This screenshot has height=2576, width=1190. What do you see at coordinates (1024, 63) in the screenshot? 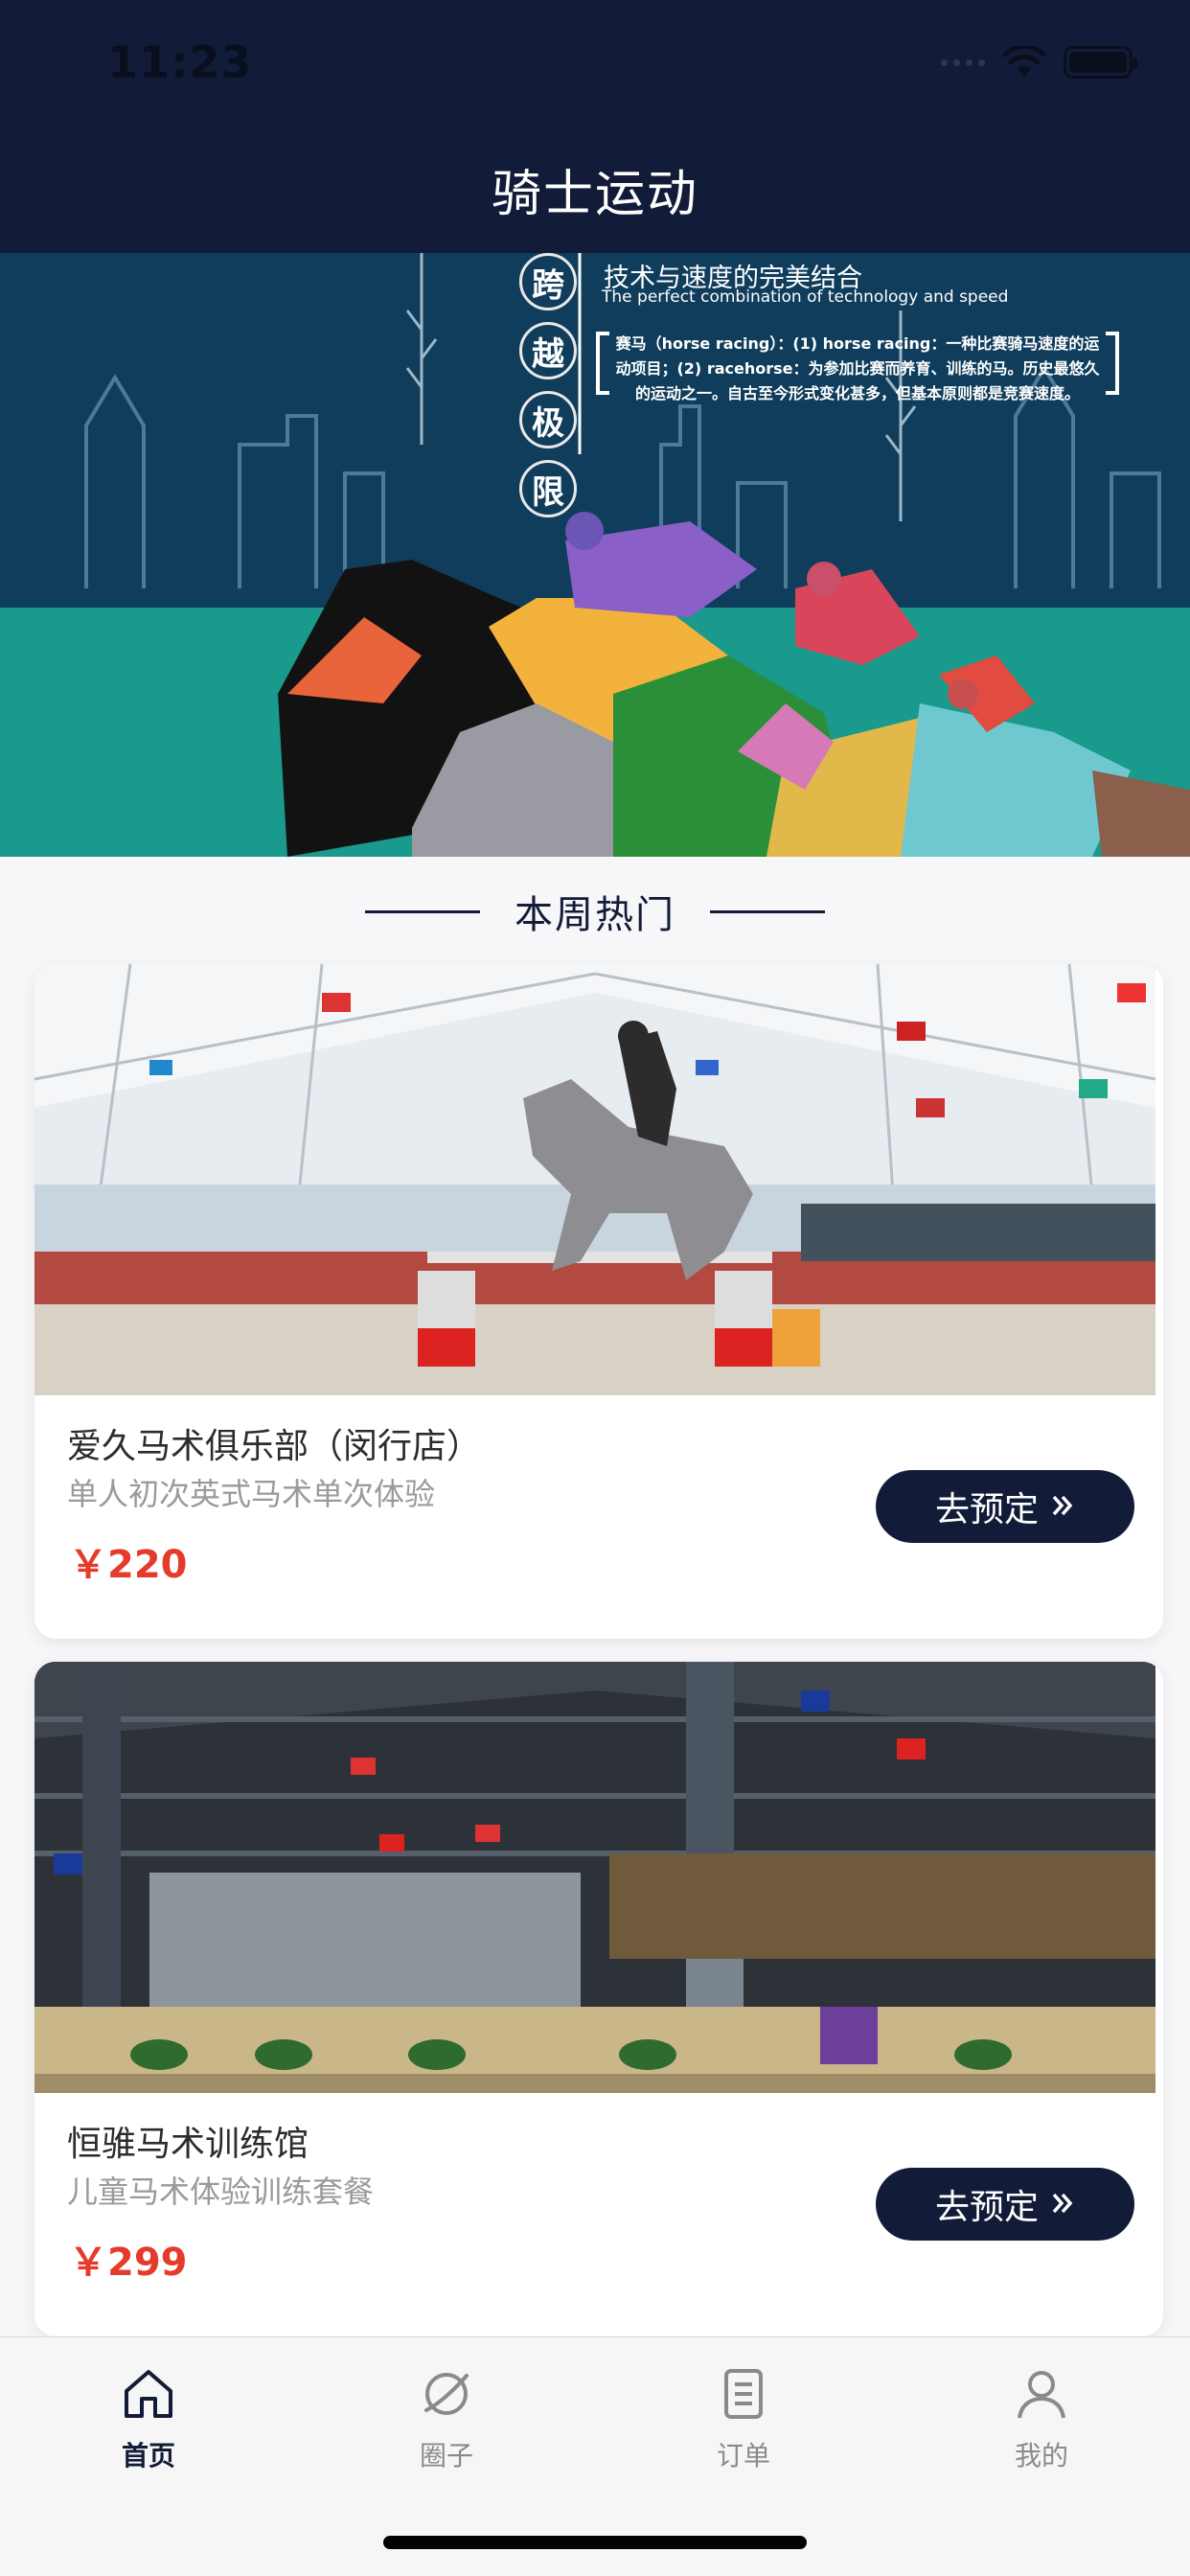
I see `wifi-icon` at bounding box center [1024, 63].